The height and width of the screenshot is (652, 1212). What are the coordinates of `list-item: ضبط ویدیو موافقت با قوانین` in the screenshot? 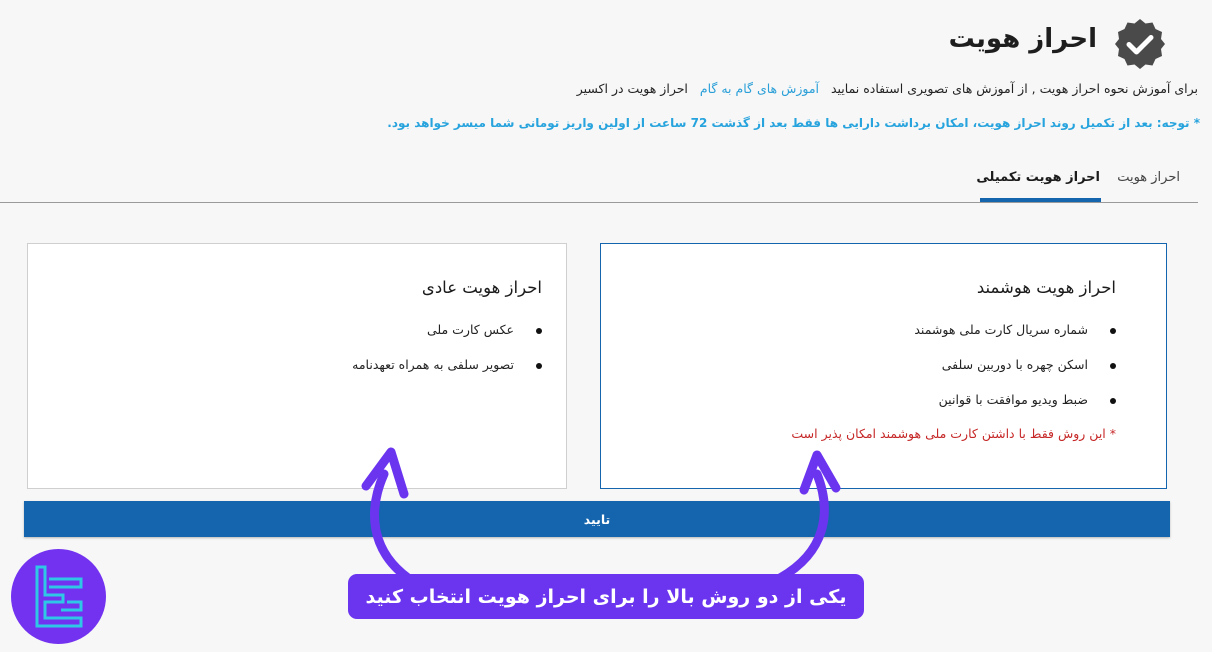 It's located at (1015, 409).